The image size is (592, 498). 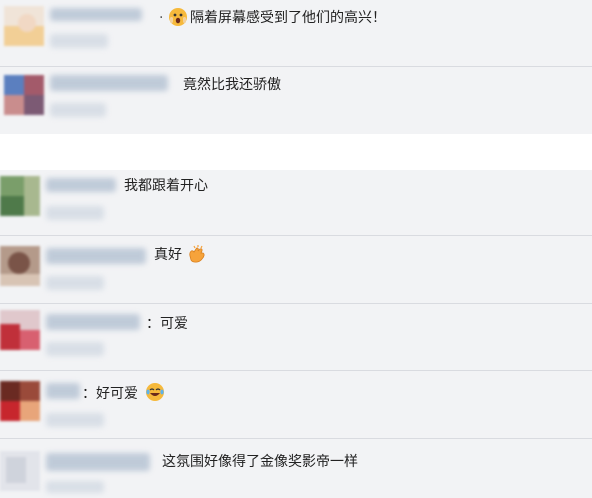 What do you see at coordinates (166, 186) in the screenshot?
I see `comment-text: 我都跟着开心` at bounding box center [166, 186].